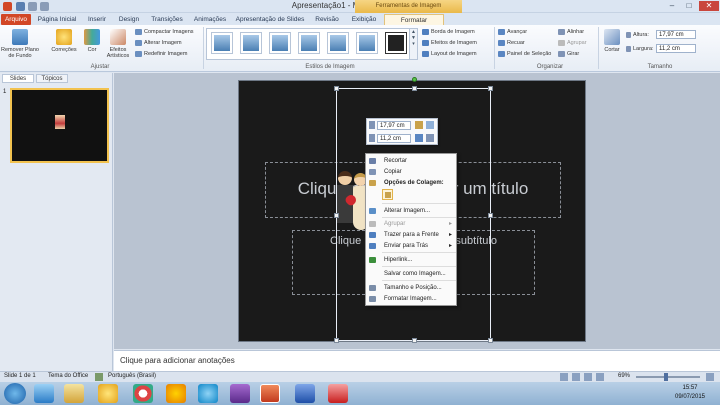 This screenshot has width=720, height=405. What do you see at coordinates (414, 19) in the screenshot?
I see `tab-formatar: Formatar` at bounding box center [414, 19].